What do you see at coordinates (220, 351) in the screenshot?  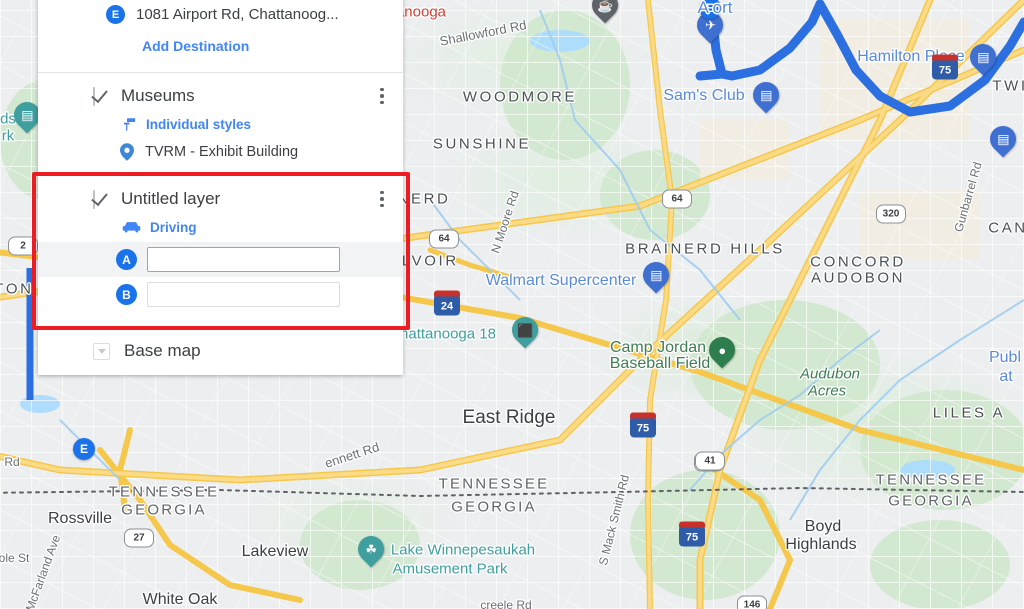 I see `basemap-row: Base map` at bounding box center [220, 351].